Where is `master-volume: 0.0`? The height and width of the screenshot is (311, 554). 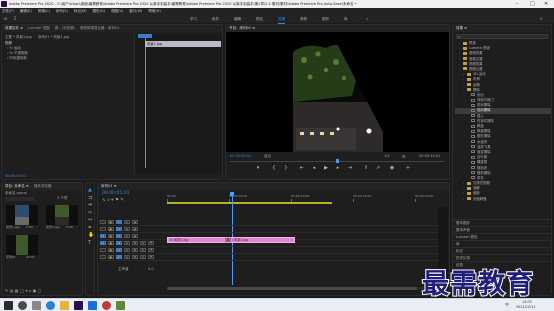 master-volume: 0.0 is located at coordinates (151, 269).